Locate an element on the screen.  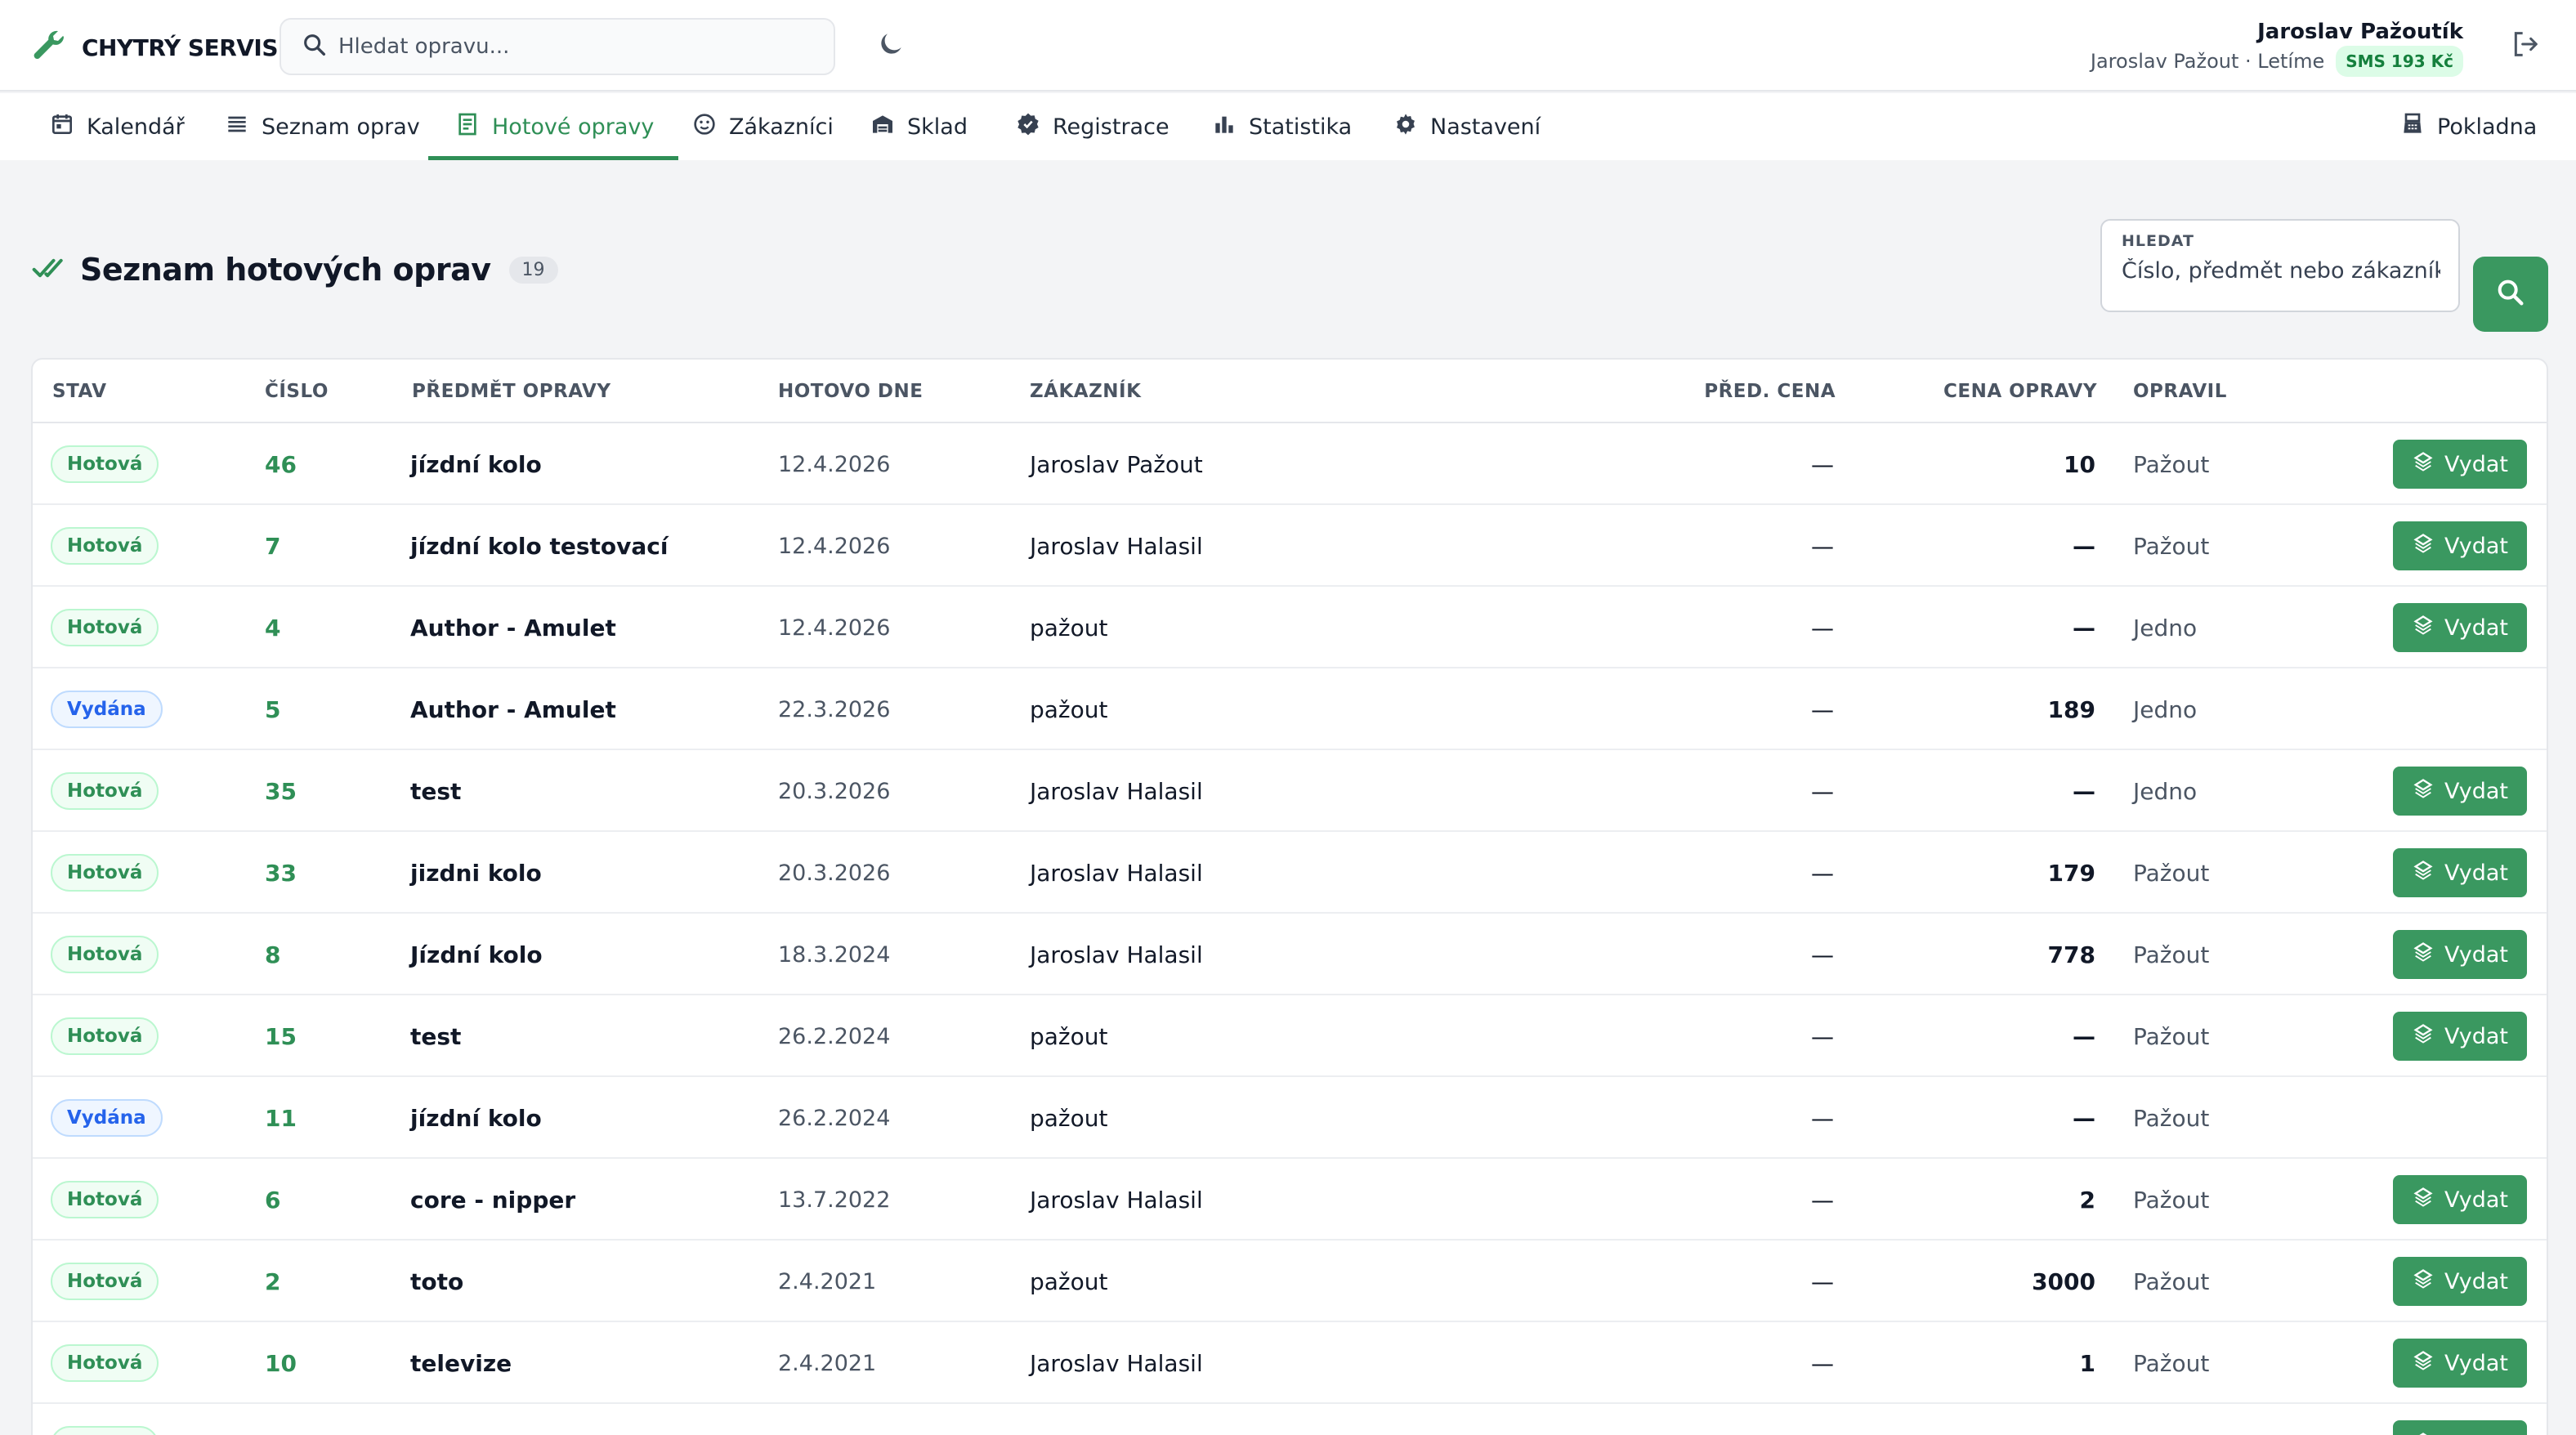
double-check-icon is located at coordinates (55, 269).